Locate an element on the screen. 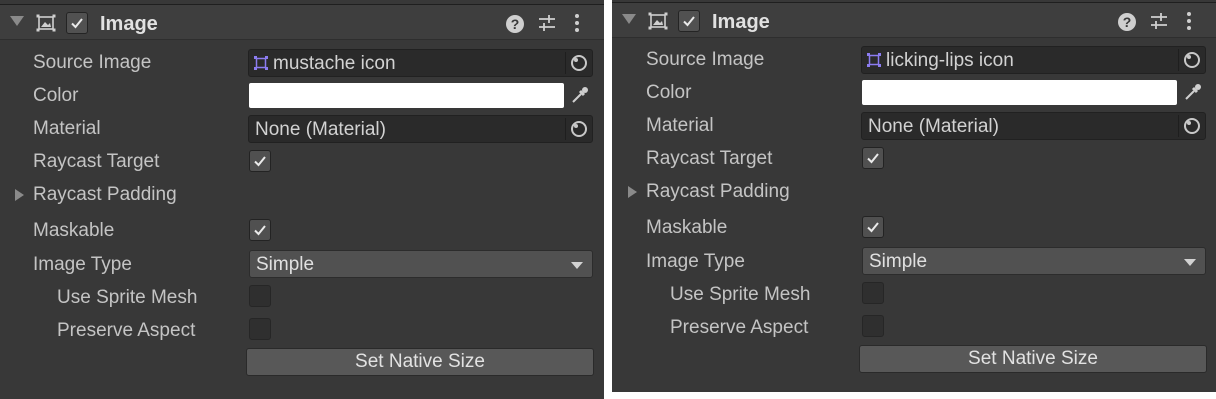 This screenshot has height=399, width=1216. source-image-value: mustache icon is located at coordinates (334, 63).